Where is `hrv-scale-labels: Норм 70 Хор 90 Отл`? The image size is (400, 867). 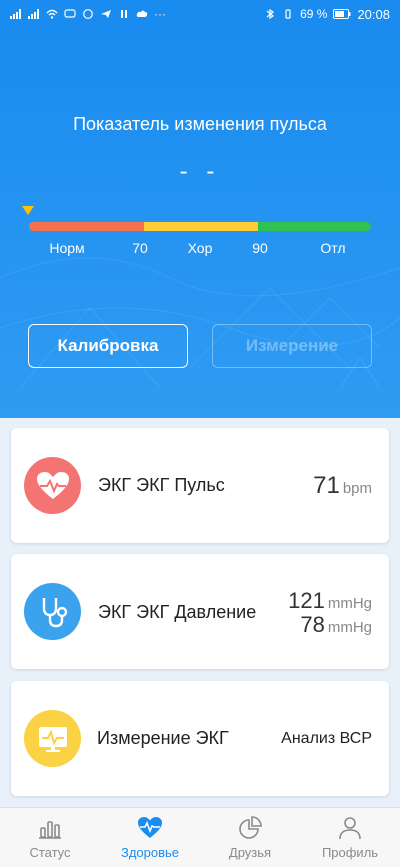
hrv-scale-labels: Норм 70 Хор 90 Отл is located at coordinates (200, 249).